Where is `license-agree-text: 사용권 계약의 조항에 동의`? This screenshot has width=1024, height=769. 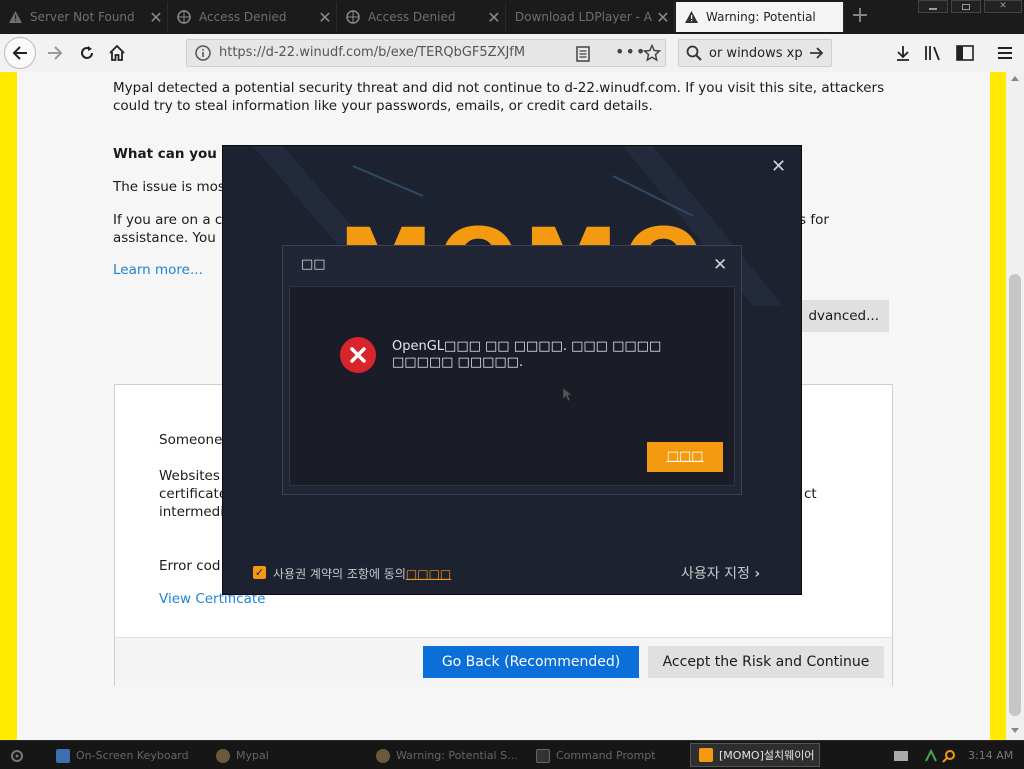 license-agree-text: 사용권 계약의 조항에 동의 is located at coordinates (339, 574).